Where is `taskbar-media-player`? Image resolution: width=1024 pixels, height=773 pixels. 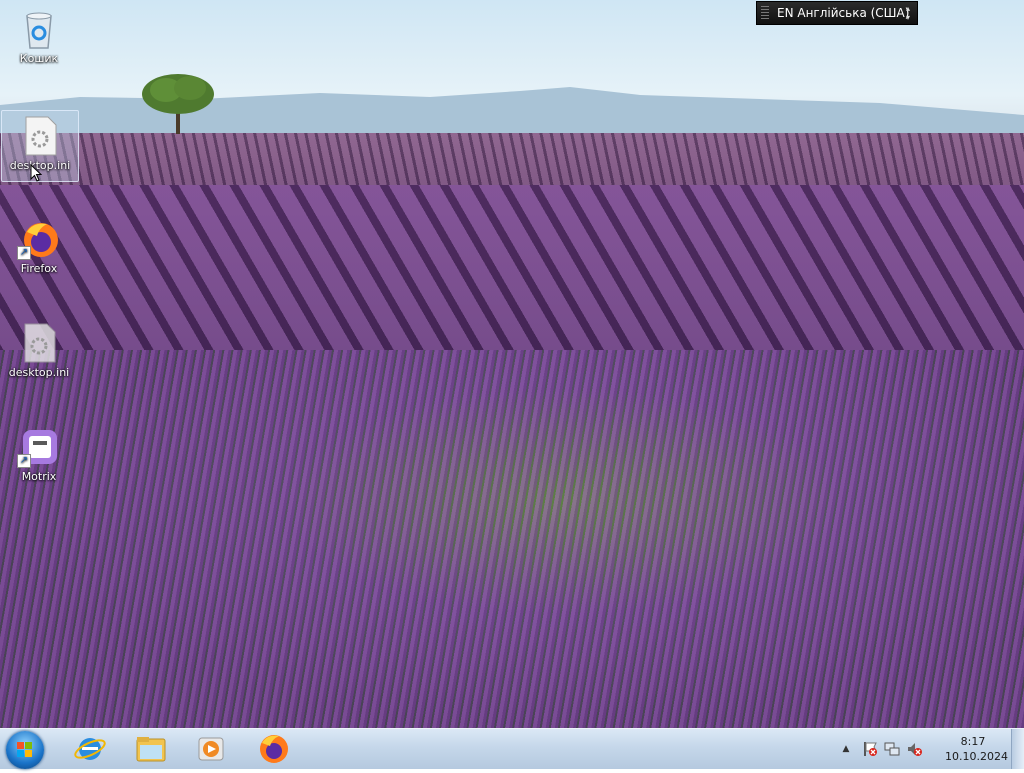 taskbar-media-player is located at coordinates (211, 749).